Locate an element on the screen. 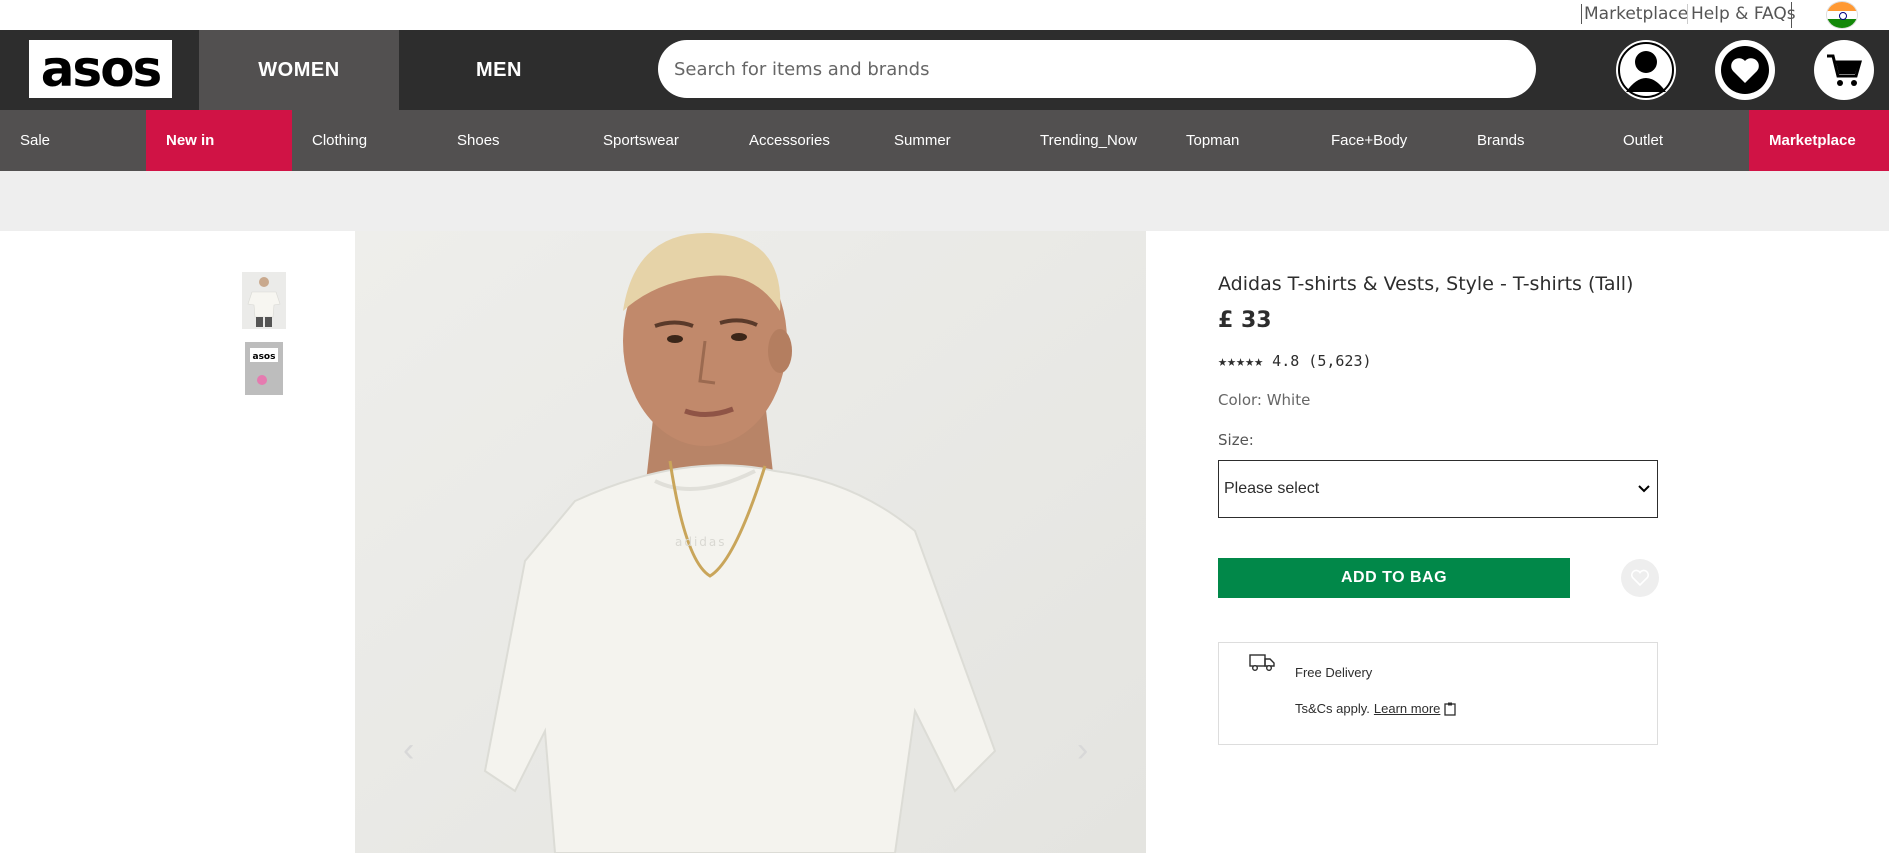 This screenshot has width=1889, height=853. nav-item-marketplace: Marketplace is located at coordinates (1819, 140).